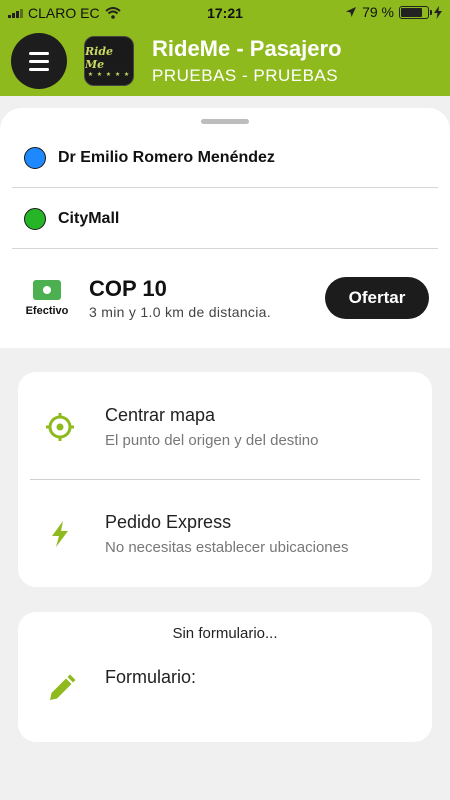 The width and height of the screenshot is (450, 800). What do you see at coordinates (225, 677) in the screenshot?
I see `form-card: Sin formulario... Formulario:` at bounding box center [225, 677].